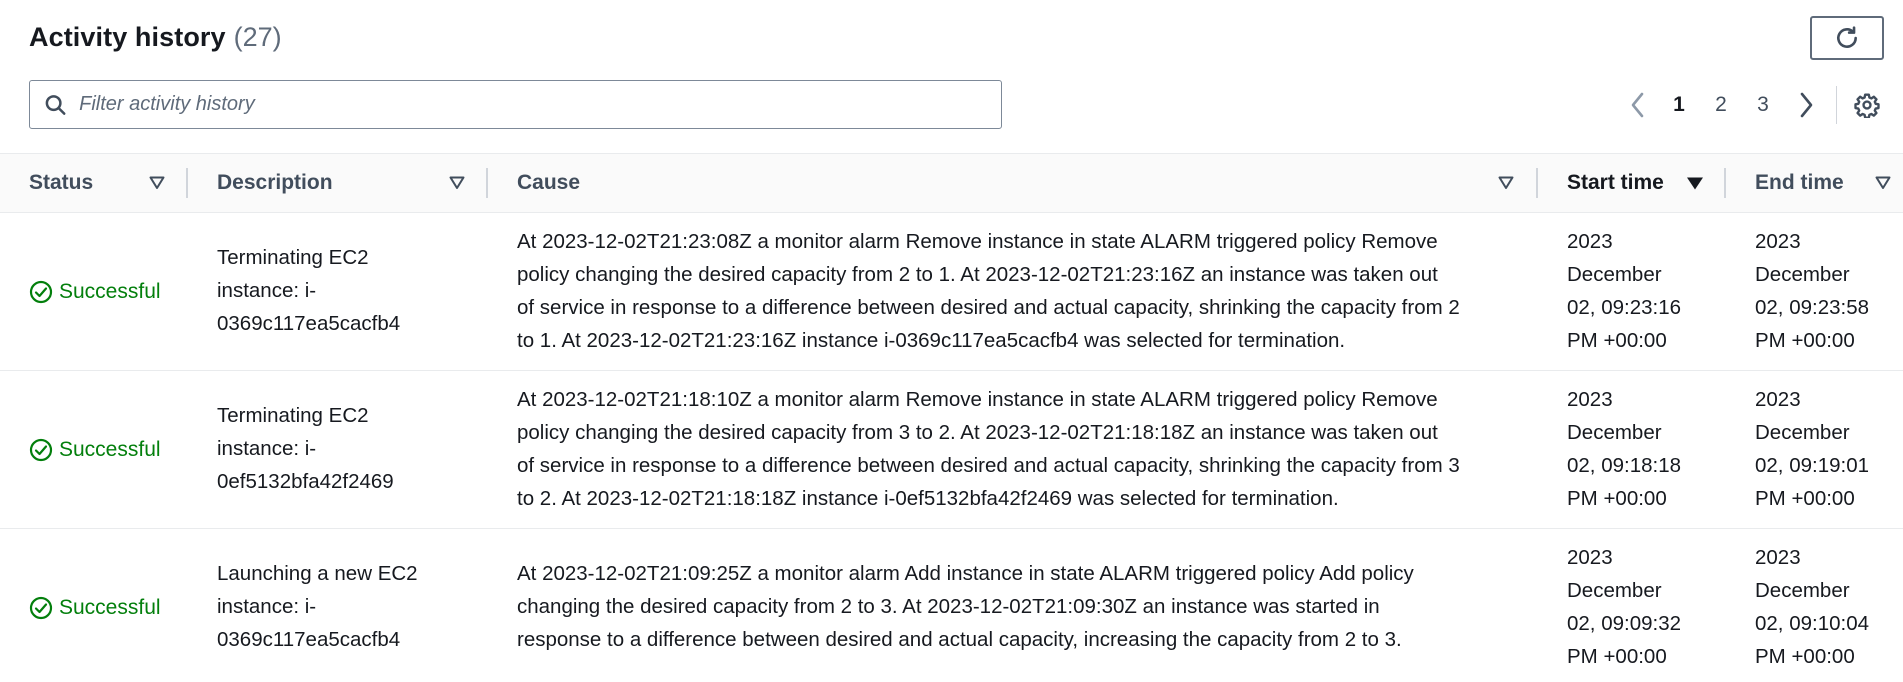 The height and width of the screenshot is (682, 1903). Describe the element at coordinates (1624, 607) in the screenshot. I see `start-time-cell: 2023 December 02, 09:09:32 PM +00:00` at that location.